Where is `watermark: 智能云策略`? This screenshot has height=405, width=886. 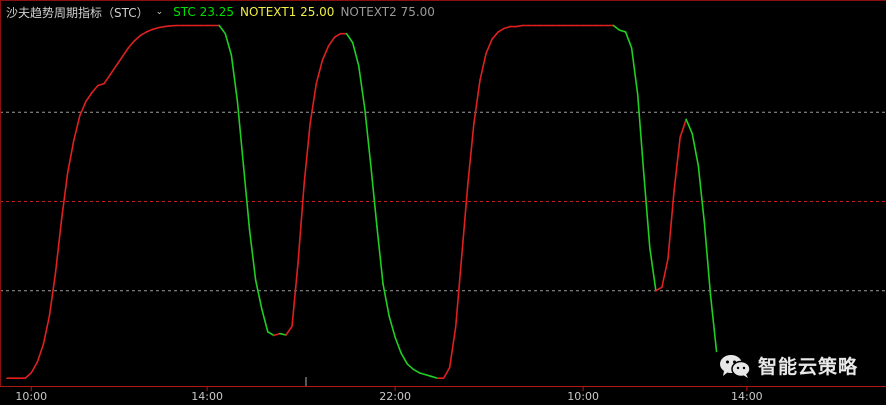
watermark: 智能云策略 is located at coordinates (788, 365).